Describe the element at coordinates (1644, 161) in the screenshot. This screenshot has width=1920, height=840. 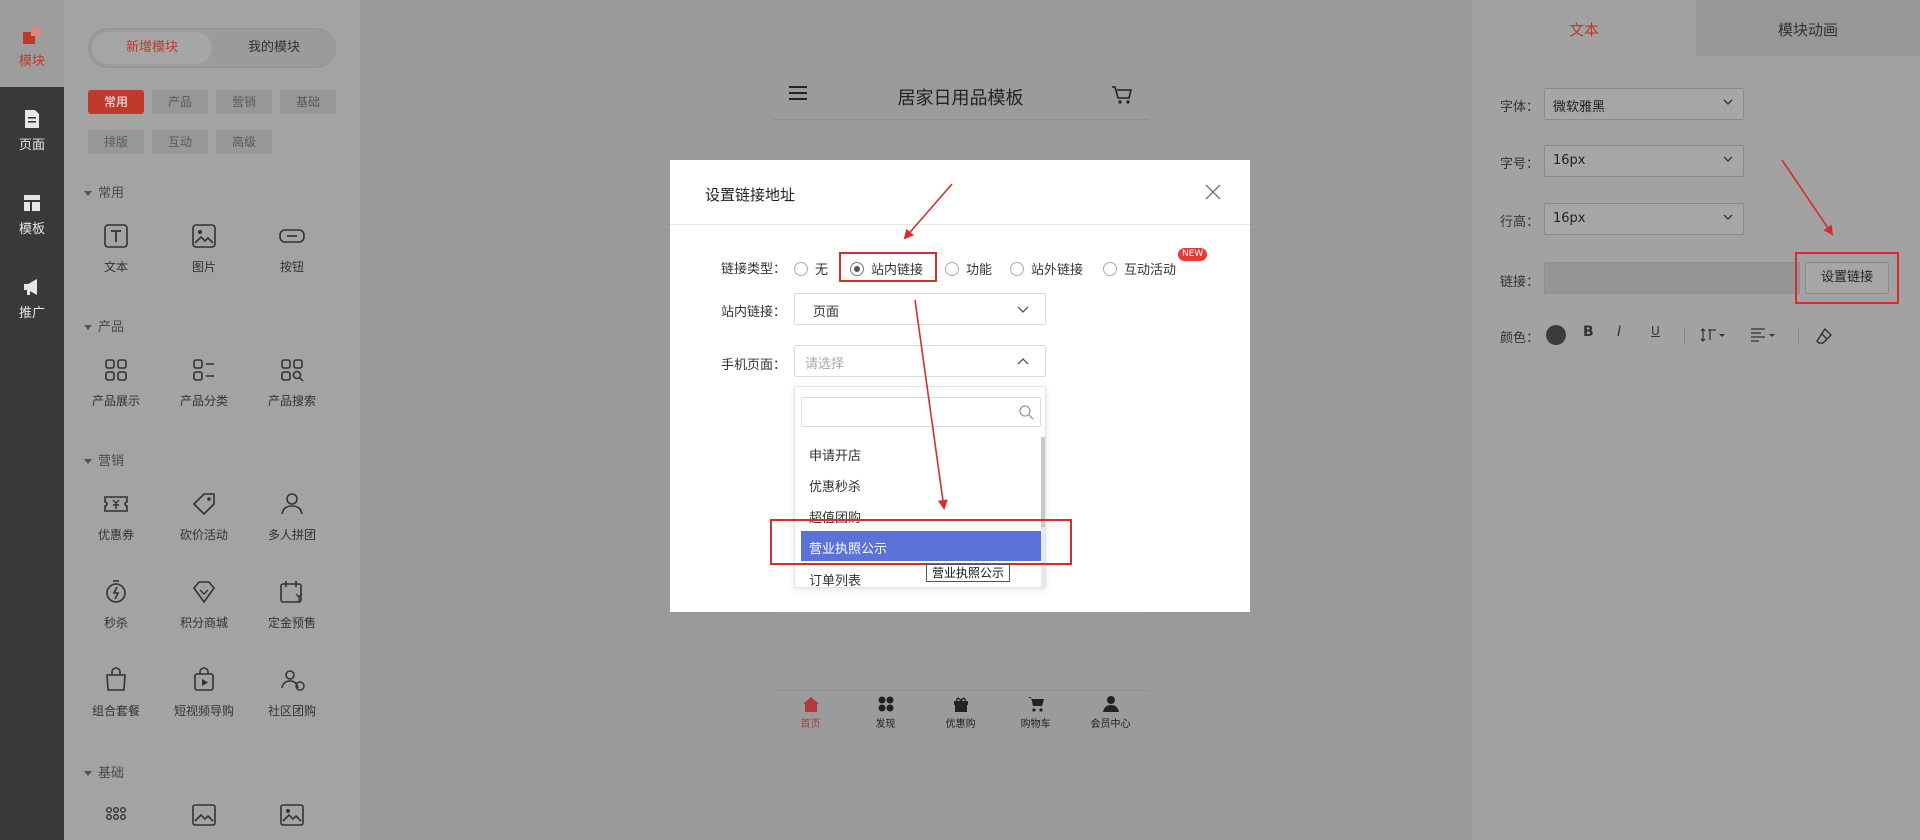
I see `size-select: 16px` at that location.